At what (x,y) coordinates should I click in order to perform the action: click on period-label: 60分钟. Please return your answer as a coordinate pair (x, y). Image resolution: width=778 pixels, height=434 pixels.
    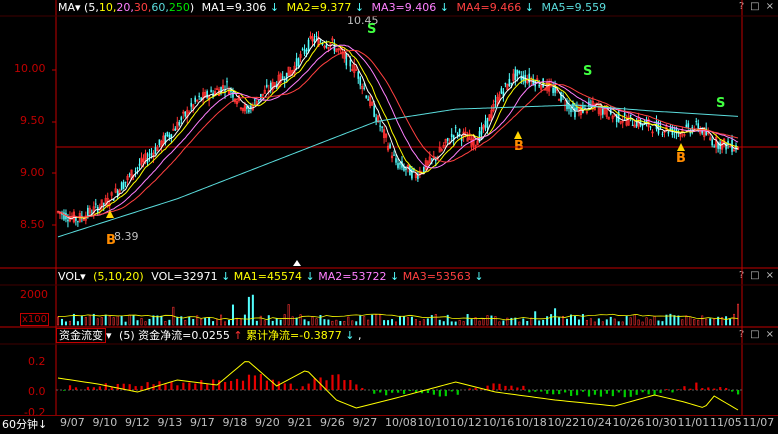
    Looking at the image, I should click on (20, 424).